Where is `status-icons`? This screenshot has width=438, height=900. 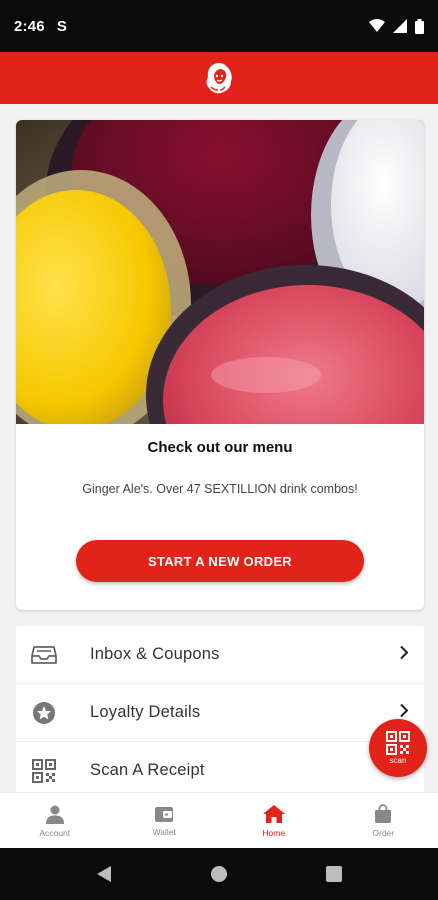 status-icons is located at coordinates (396, 26).